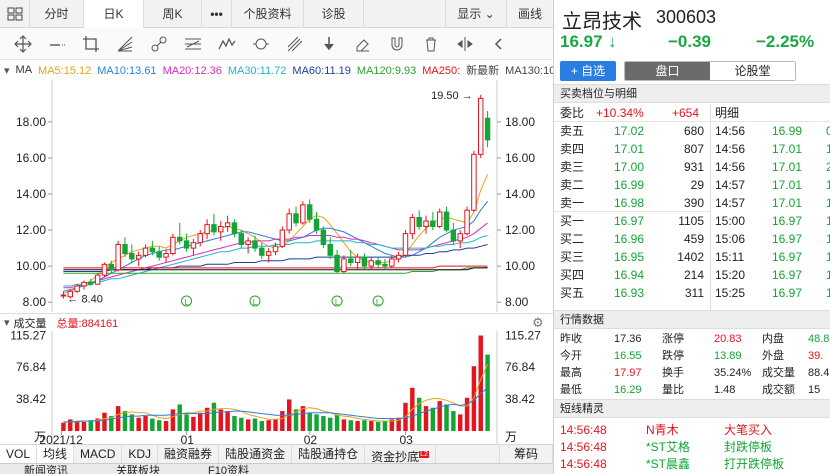 The image size is (830, 474). I want to click on tab-diagnose: 诊股, so click(334, 14).